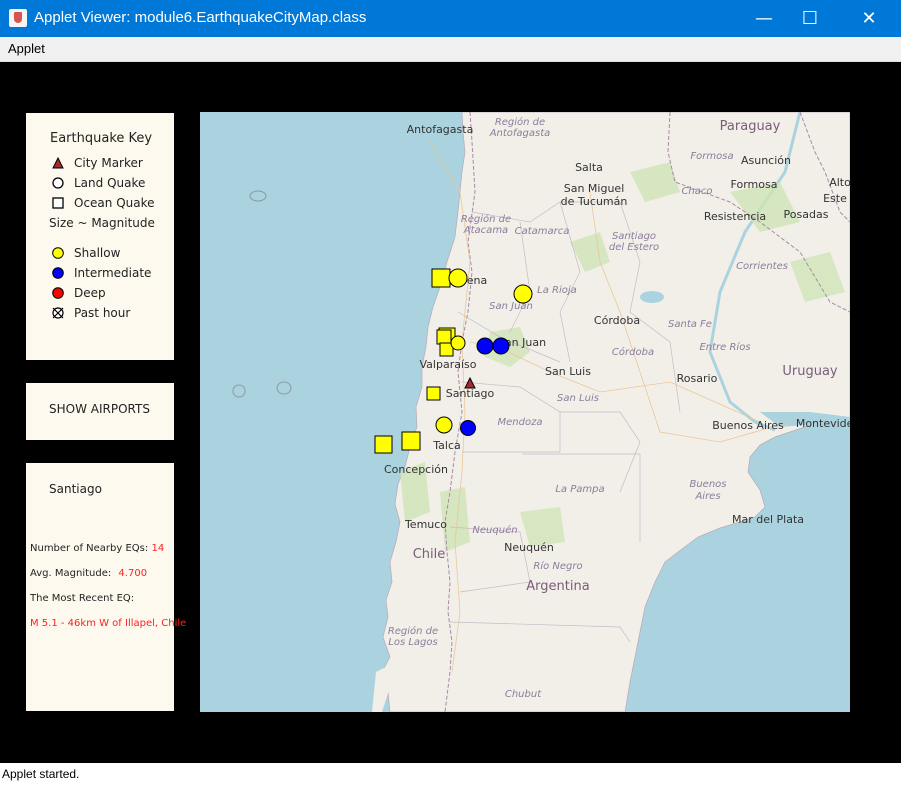 The width and height of the screenshot is (901, 787). I want to click on label-region-atacama-2: Atacama, so click(485, 230).